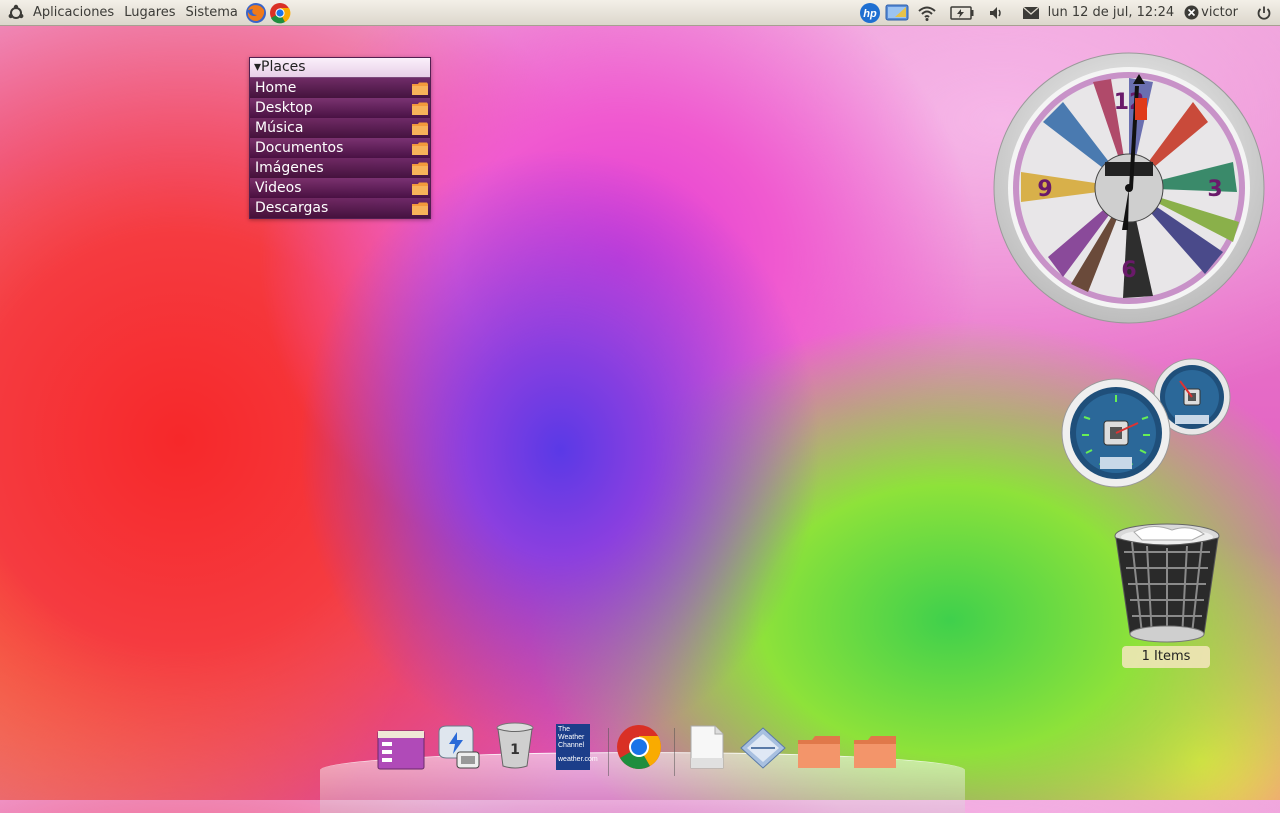 The image size is (1280, 813). I want to click on dock-item-weather-channel: The Weather Channel weather.com, so click(573, 742).